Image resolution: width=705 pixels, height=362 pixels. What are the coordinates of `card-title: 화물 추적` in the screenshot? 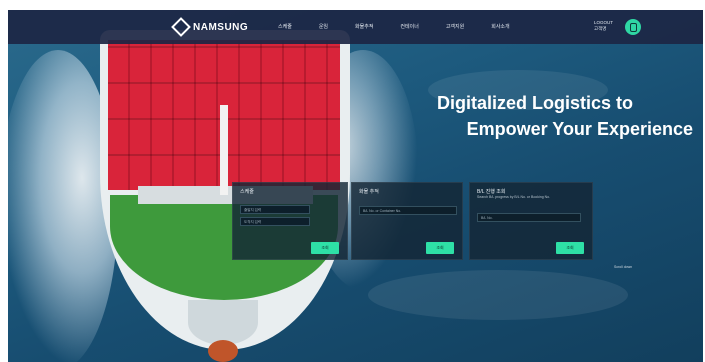 It's located at (369, 192).